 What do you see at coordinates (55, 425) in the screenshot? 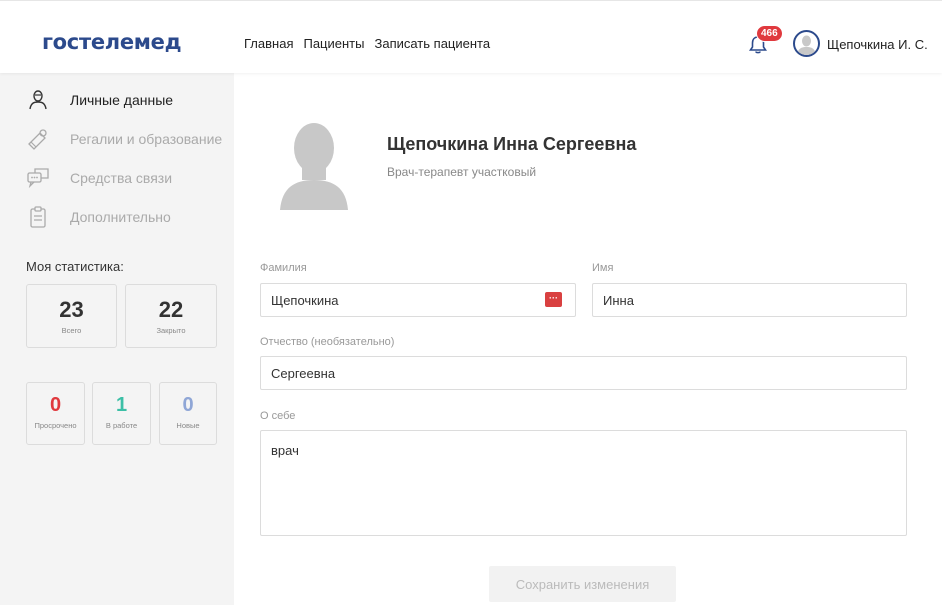
I see `stat-label: Просрочено` at bounding box center [55, 425].